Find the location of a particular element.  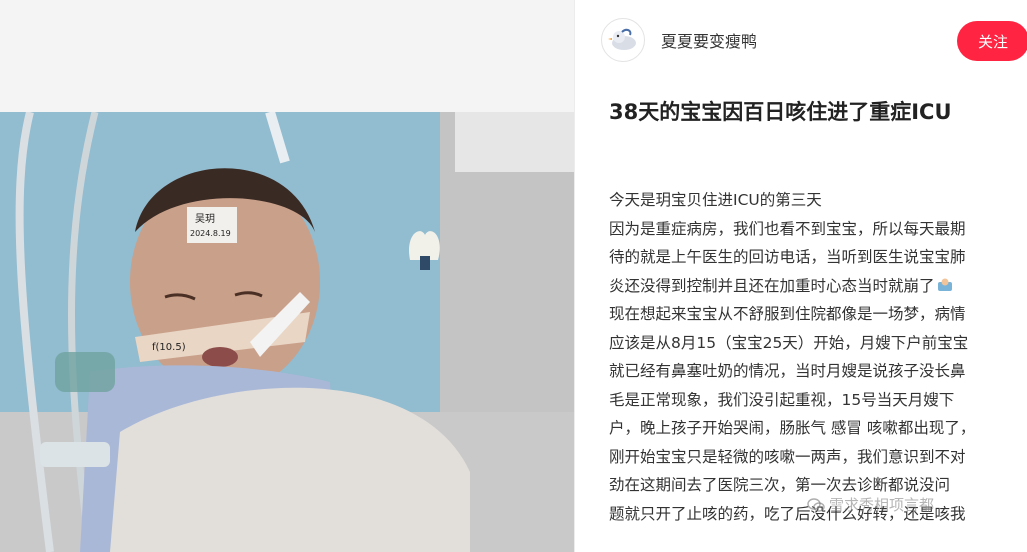

author-avatar is located at coordinates (623, 40).